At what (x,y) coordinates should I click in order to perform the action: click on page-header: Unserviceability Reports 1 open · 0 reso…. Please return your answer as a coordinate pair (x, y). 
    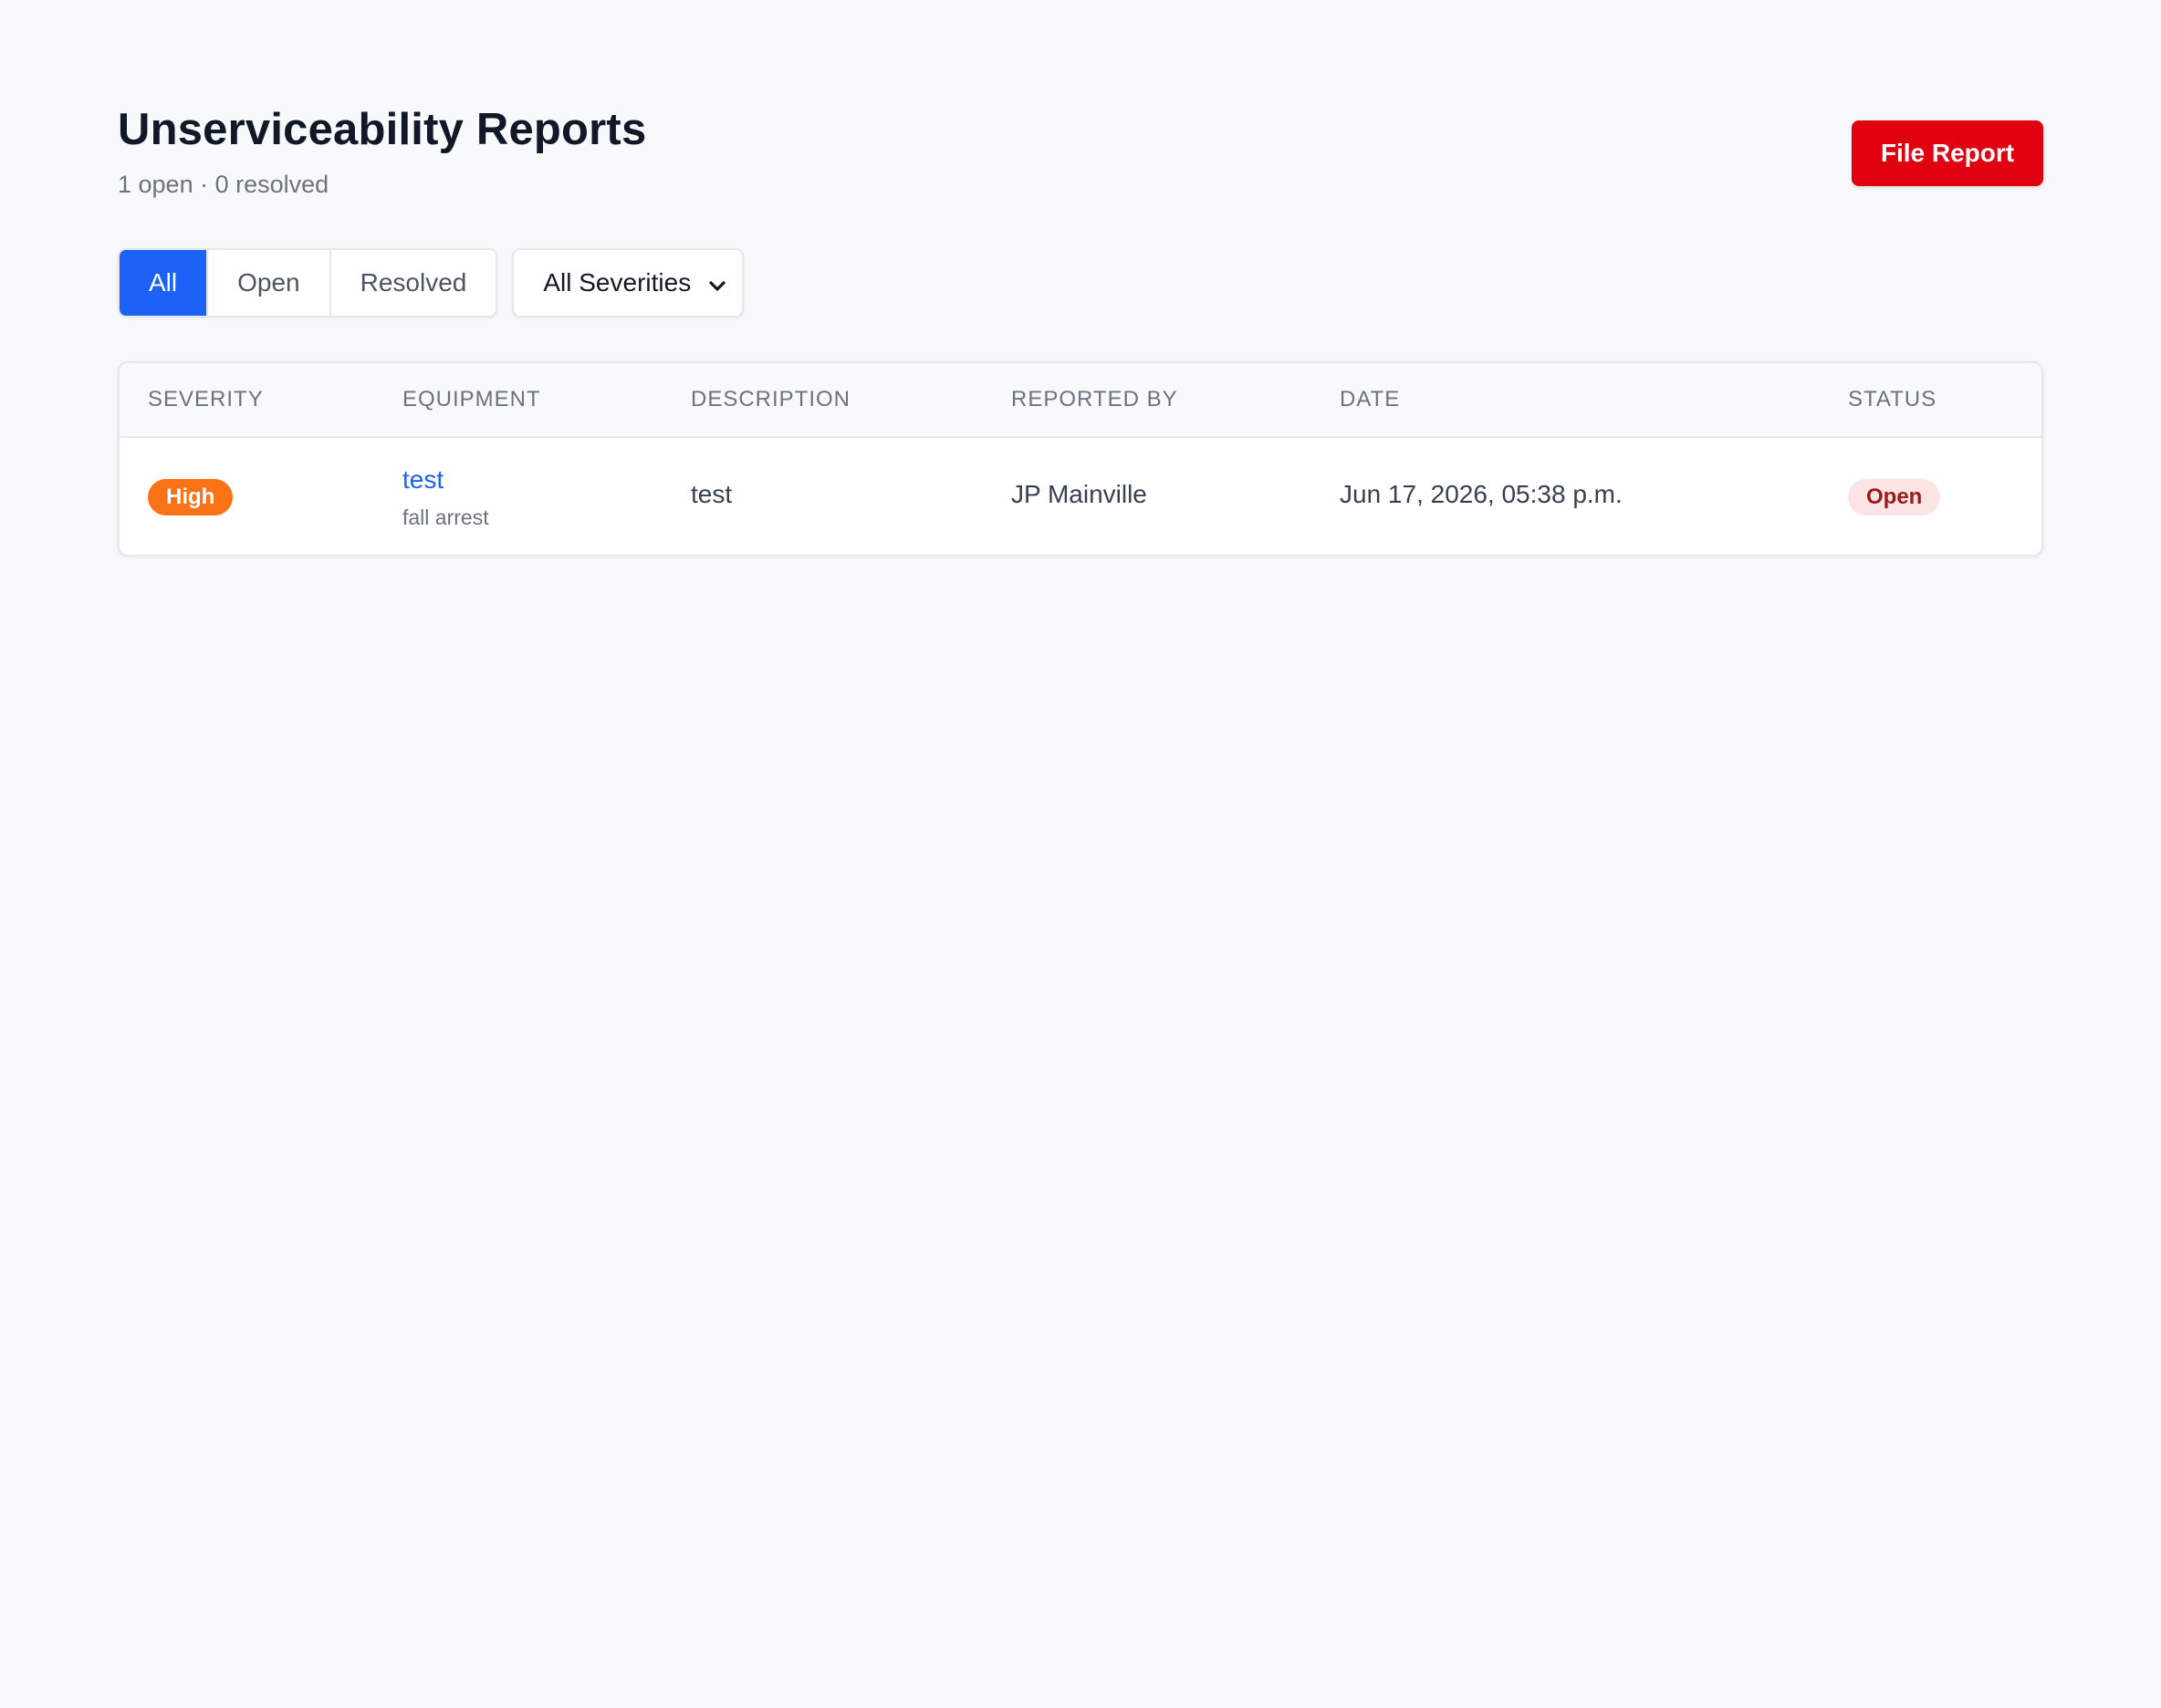
    Looking at the image, I should click on (1080, 157).